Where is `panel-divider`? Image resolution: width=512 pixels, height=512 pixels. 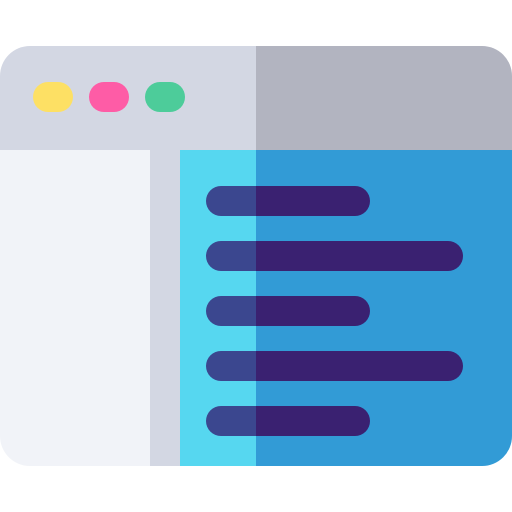 panel-divider is located at coordinates (165, 308).